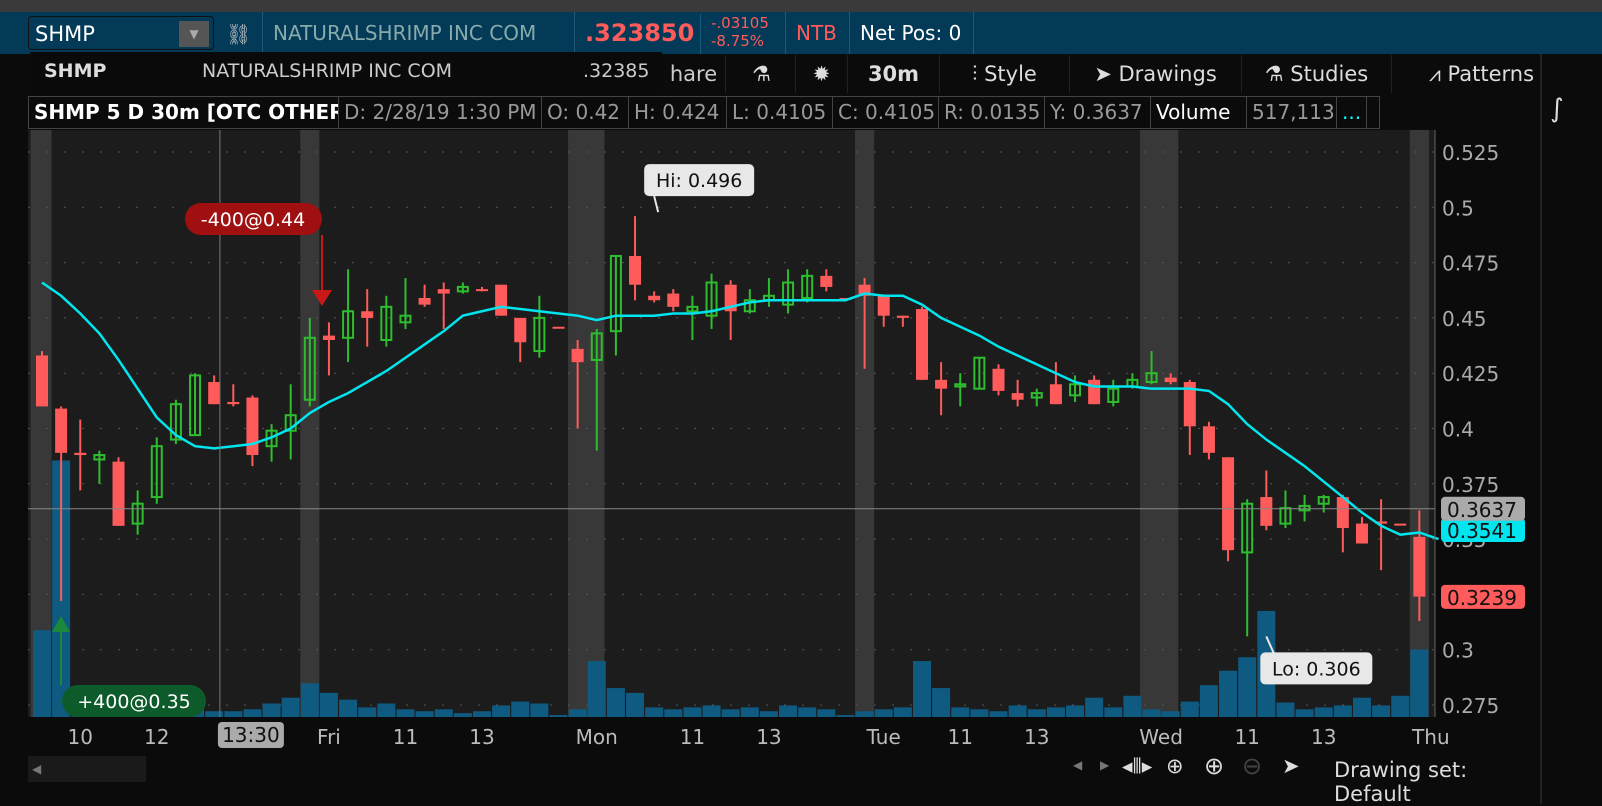 The height and width of the screenshot is (806, 1602). I want to click on y-tick-label: 0.475, so click(1470, 264).